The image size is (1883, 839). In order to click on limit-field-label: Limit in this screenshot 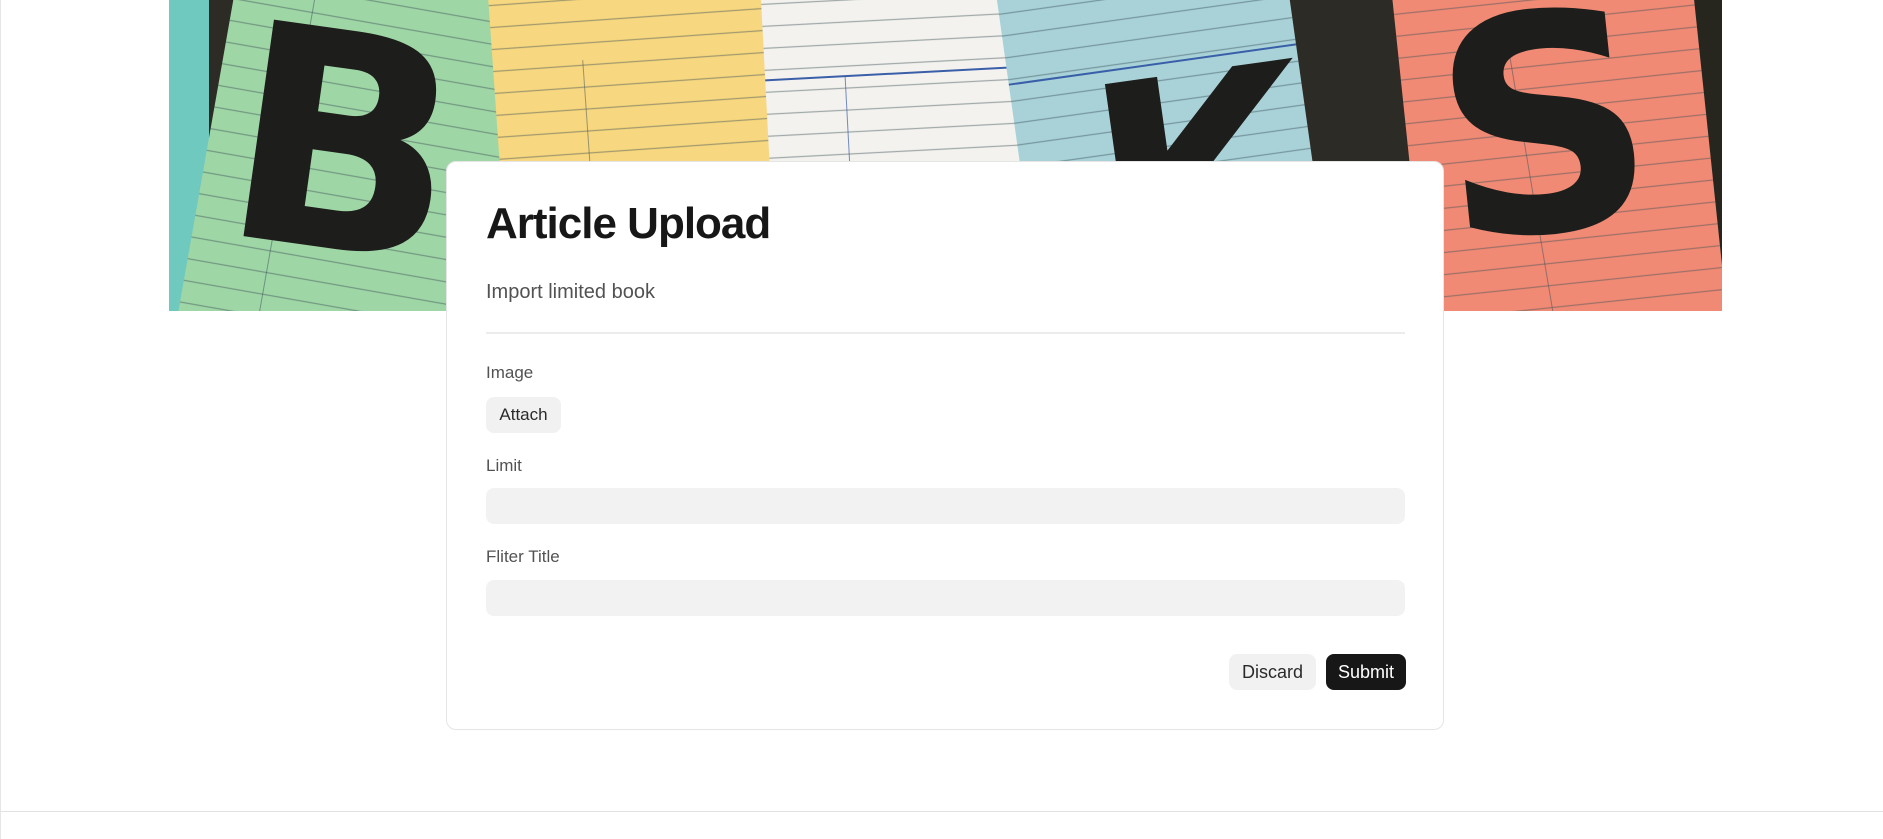, I will do `click(504, 465)`.